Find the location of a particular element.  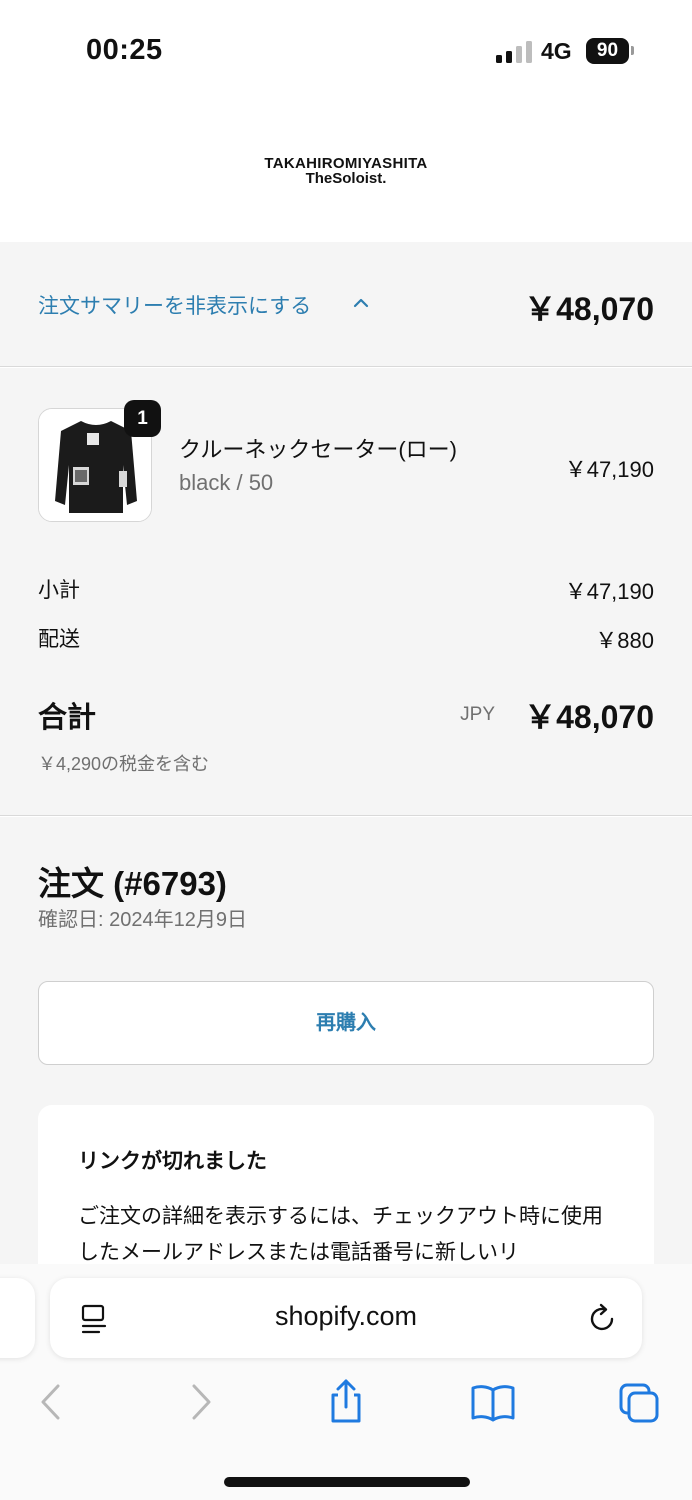

chevron-up-icon is located at coordinates (361, 303).